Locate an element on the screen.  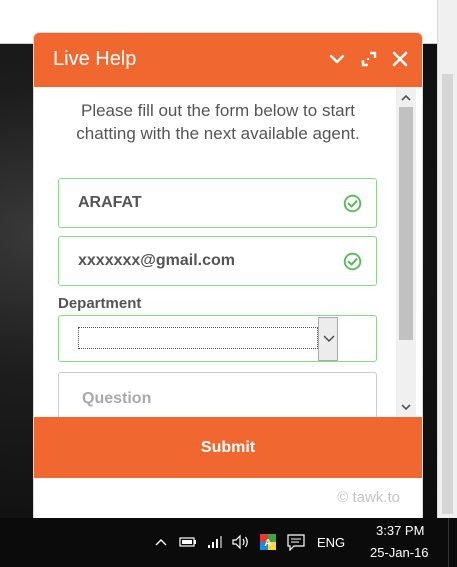
scroll-down-icon is located at coordinates (406, 406).